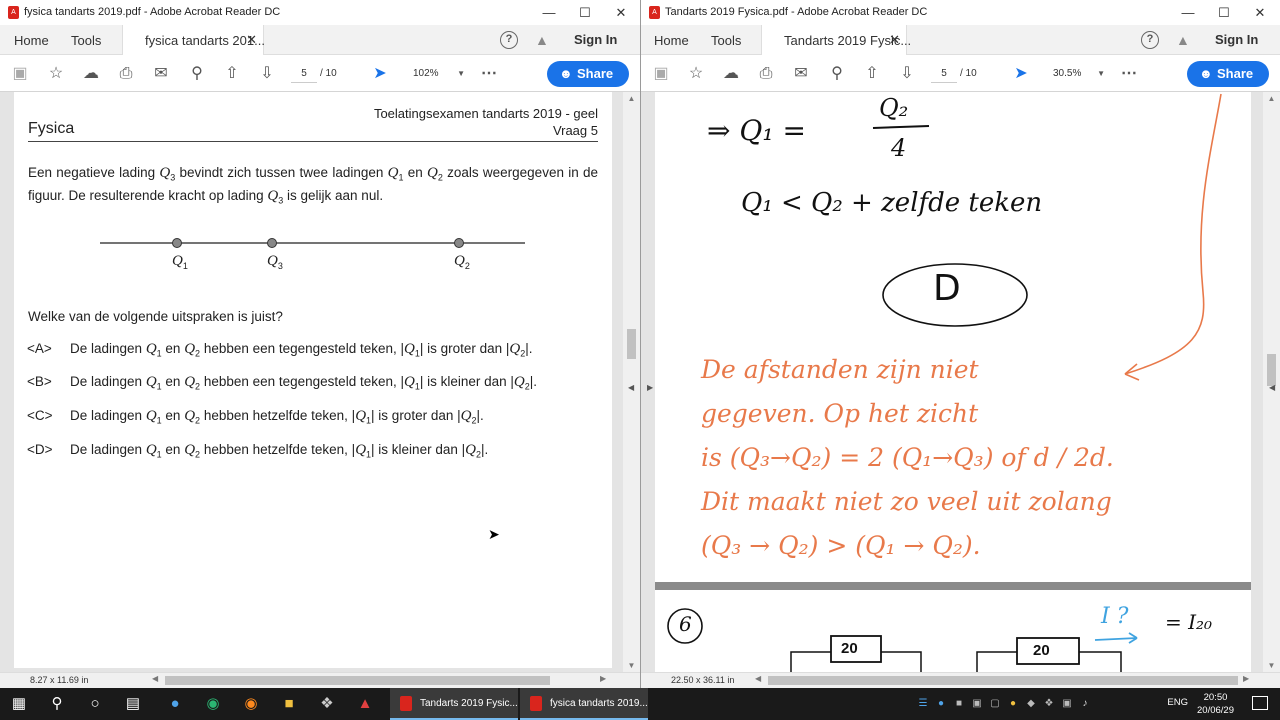 Image resolution: width=1280 pixels, height=720 pixels. Describe the element at coordinates (193, 40) in the screenshot. I see `document-tab: fysica tandarts 201... ✕` at that location.